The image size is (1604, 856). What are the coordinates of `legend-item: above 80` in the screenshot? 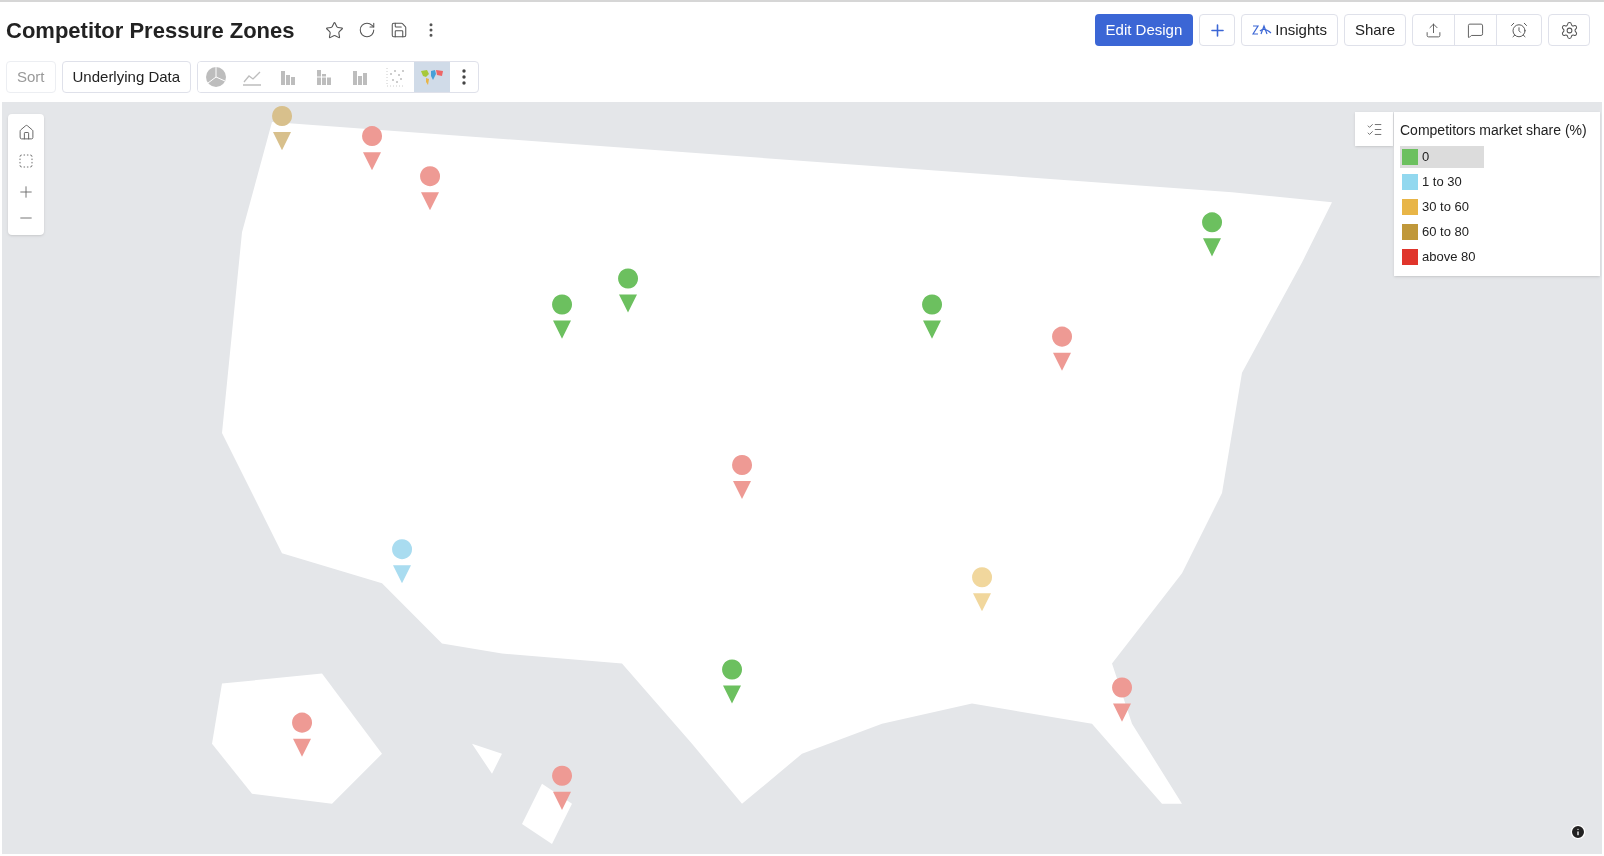 It's located at (1442, 257).